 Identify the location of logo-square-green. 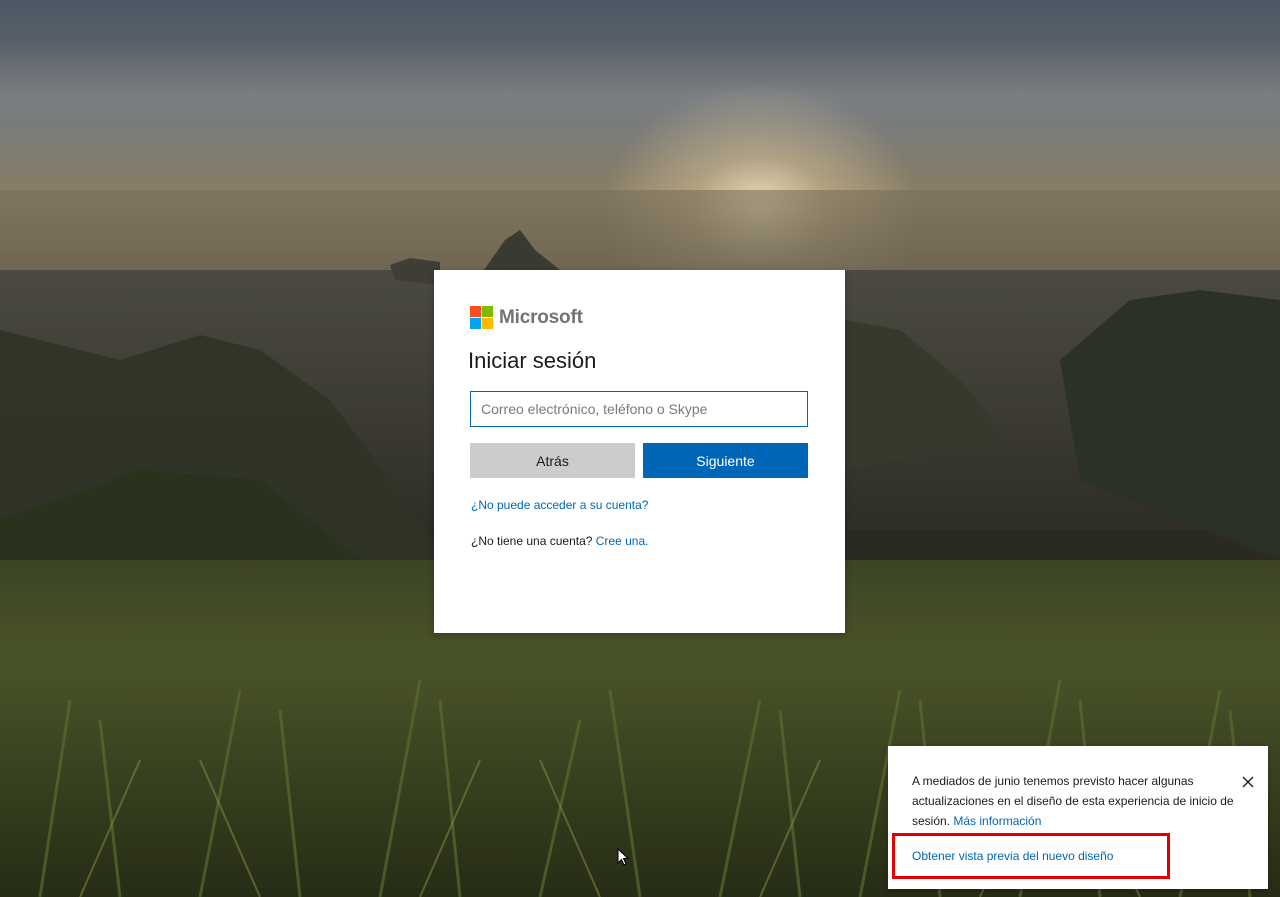
(487, 311).